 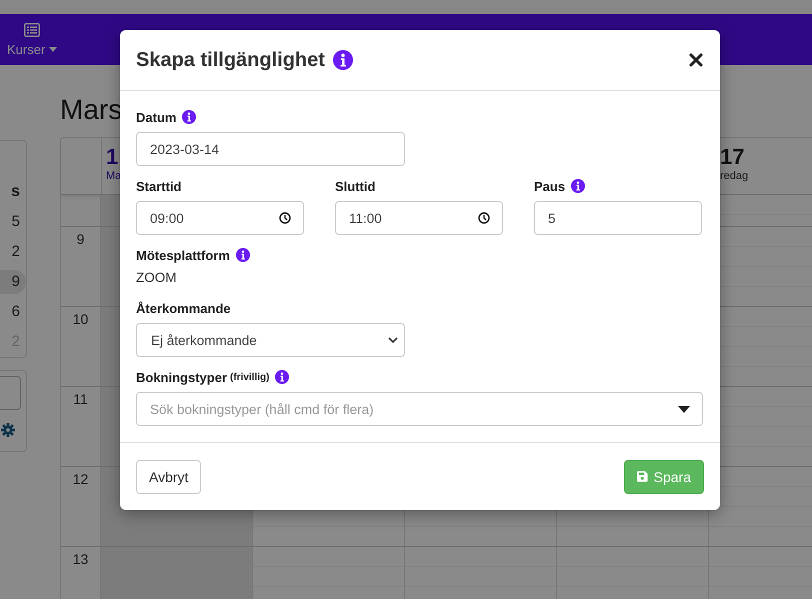 What do you see at coordinates (185, 149) in the screenshot?
I see `field-value: 2023-03-14` at bounding box center [185, 149].